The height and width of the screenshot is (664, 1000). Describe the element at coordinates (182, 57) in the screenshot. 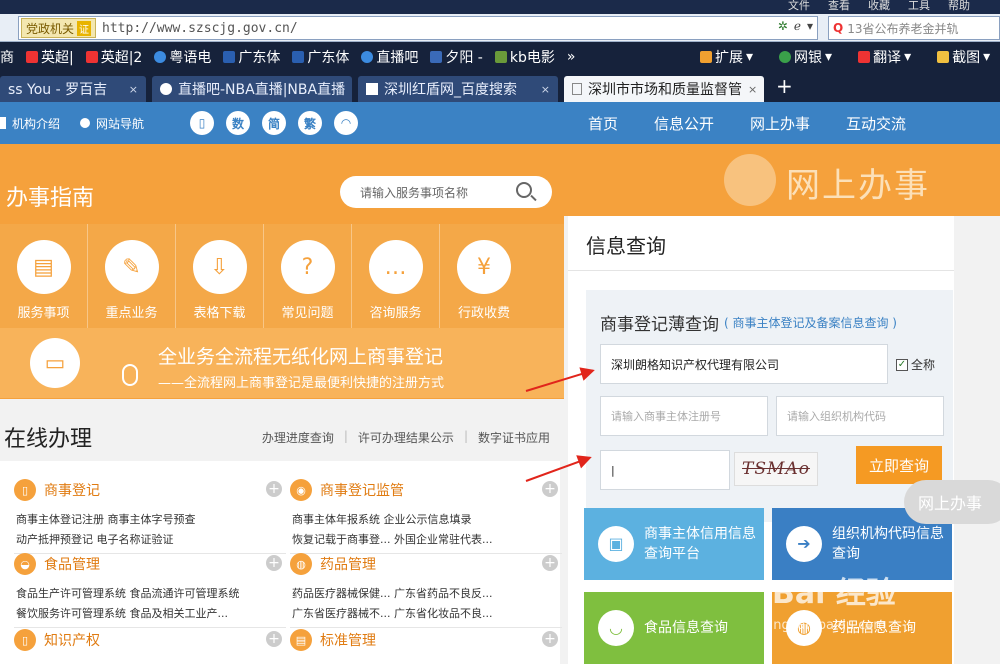

I see `bookmark-item: 粤语电` at that location.